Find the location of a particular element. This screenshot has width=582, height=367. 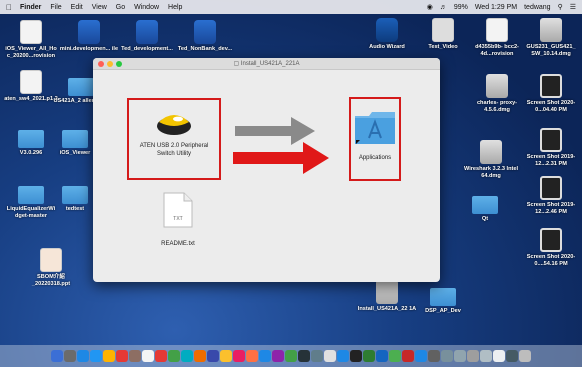

desktop-item: mini.developmen... ile is located at coordinates (89, 36).